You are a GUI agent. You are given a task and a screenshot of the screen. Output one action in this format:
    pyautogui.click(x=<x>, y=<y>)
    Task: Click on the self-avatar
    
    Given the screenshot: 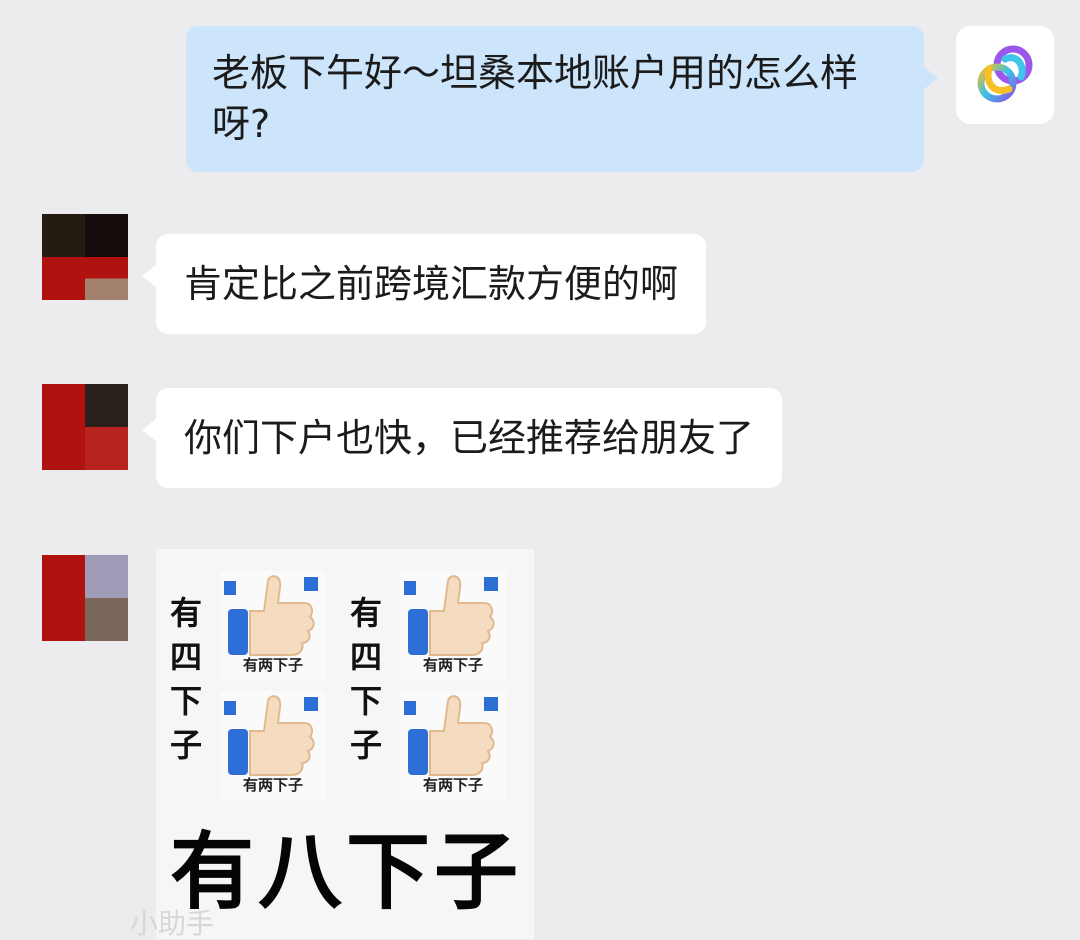 What is the action you would take?
    pyautogui.click(x=1005, y=75)
    